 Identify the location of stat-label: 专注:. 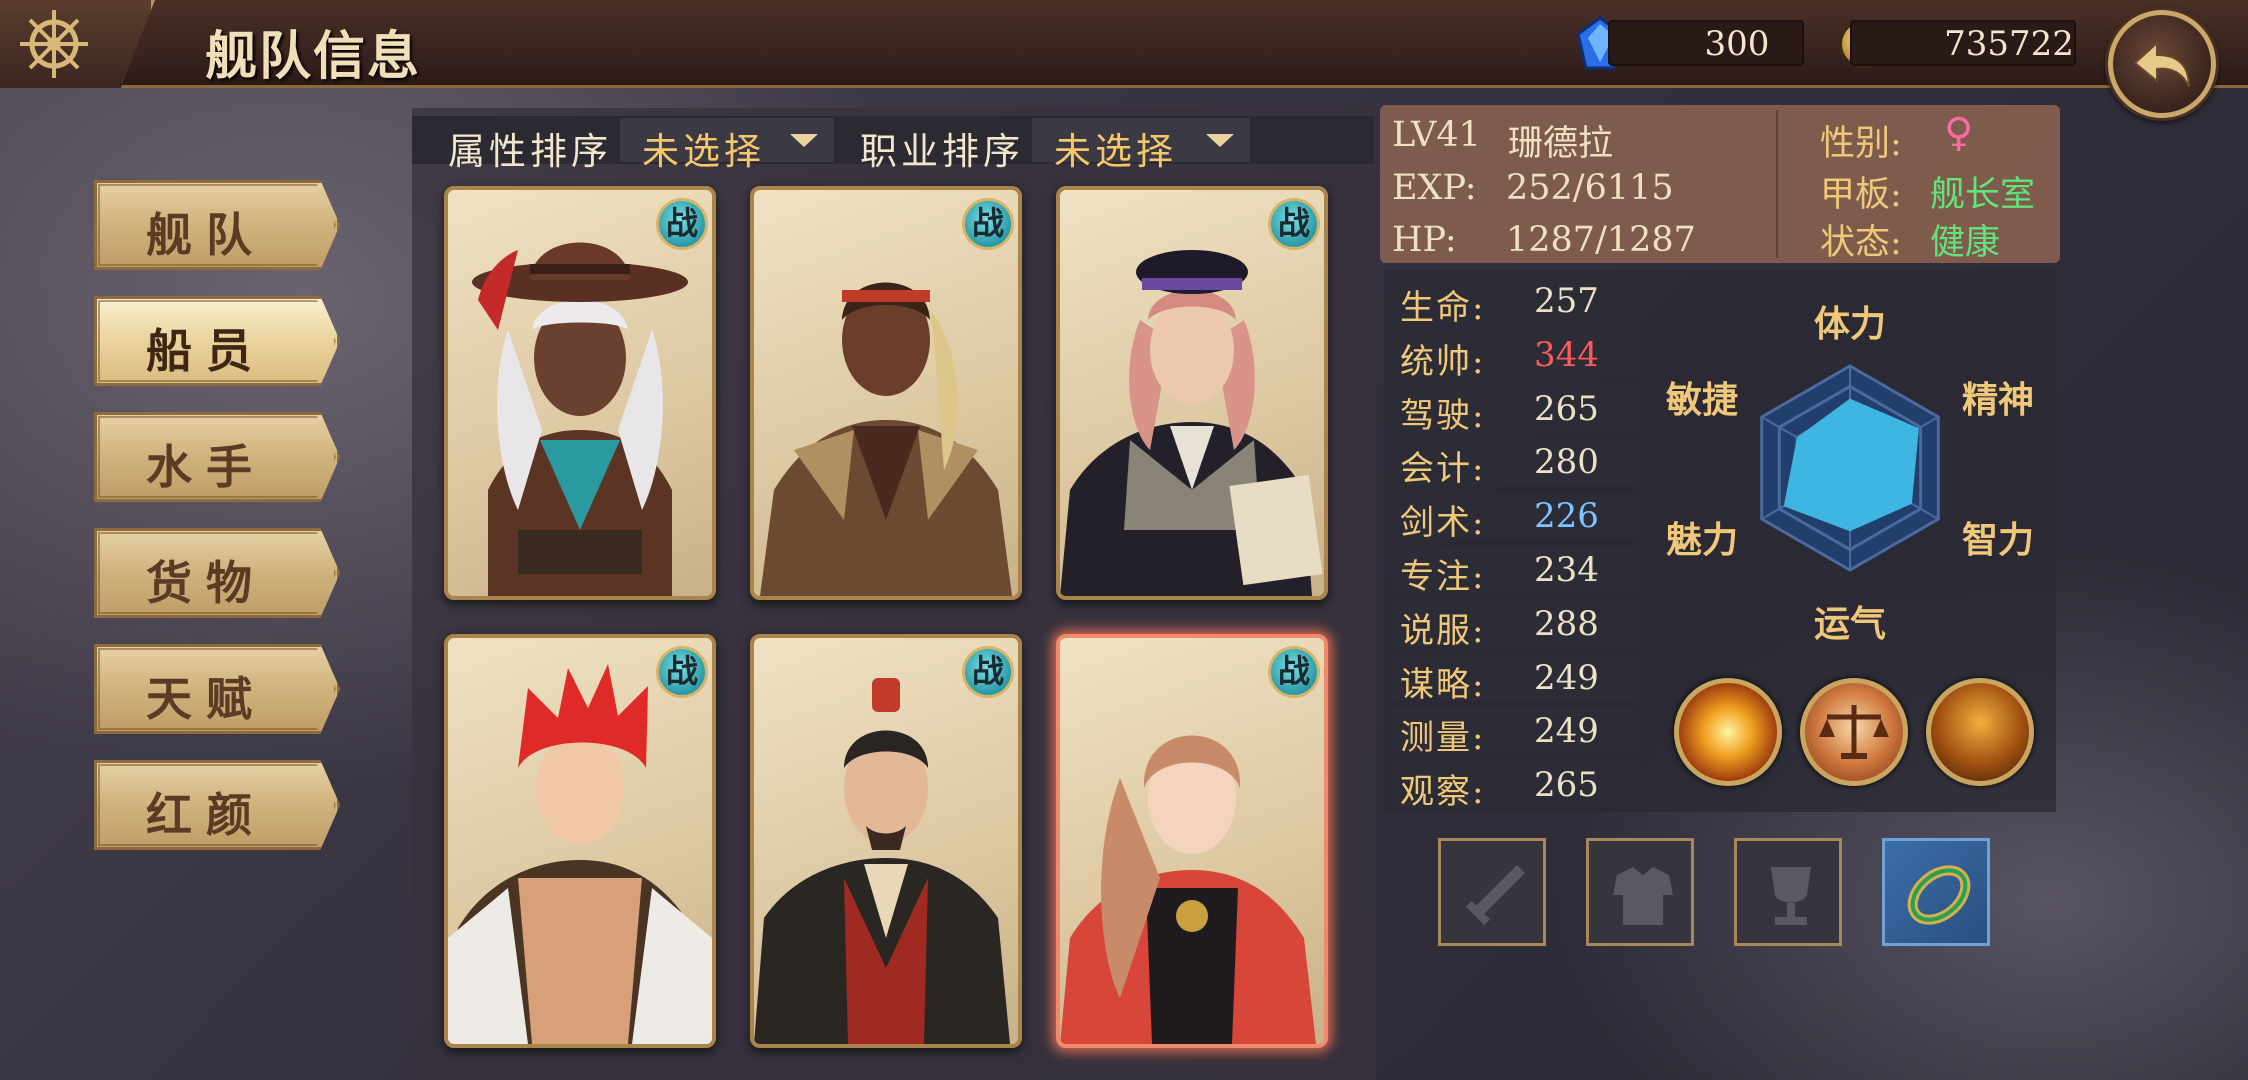
(1443, 577).